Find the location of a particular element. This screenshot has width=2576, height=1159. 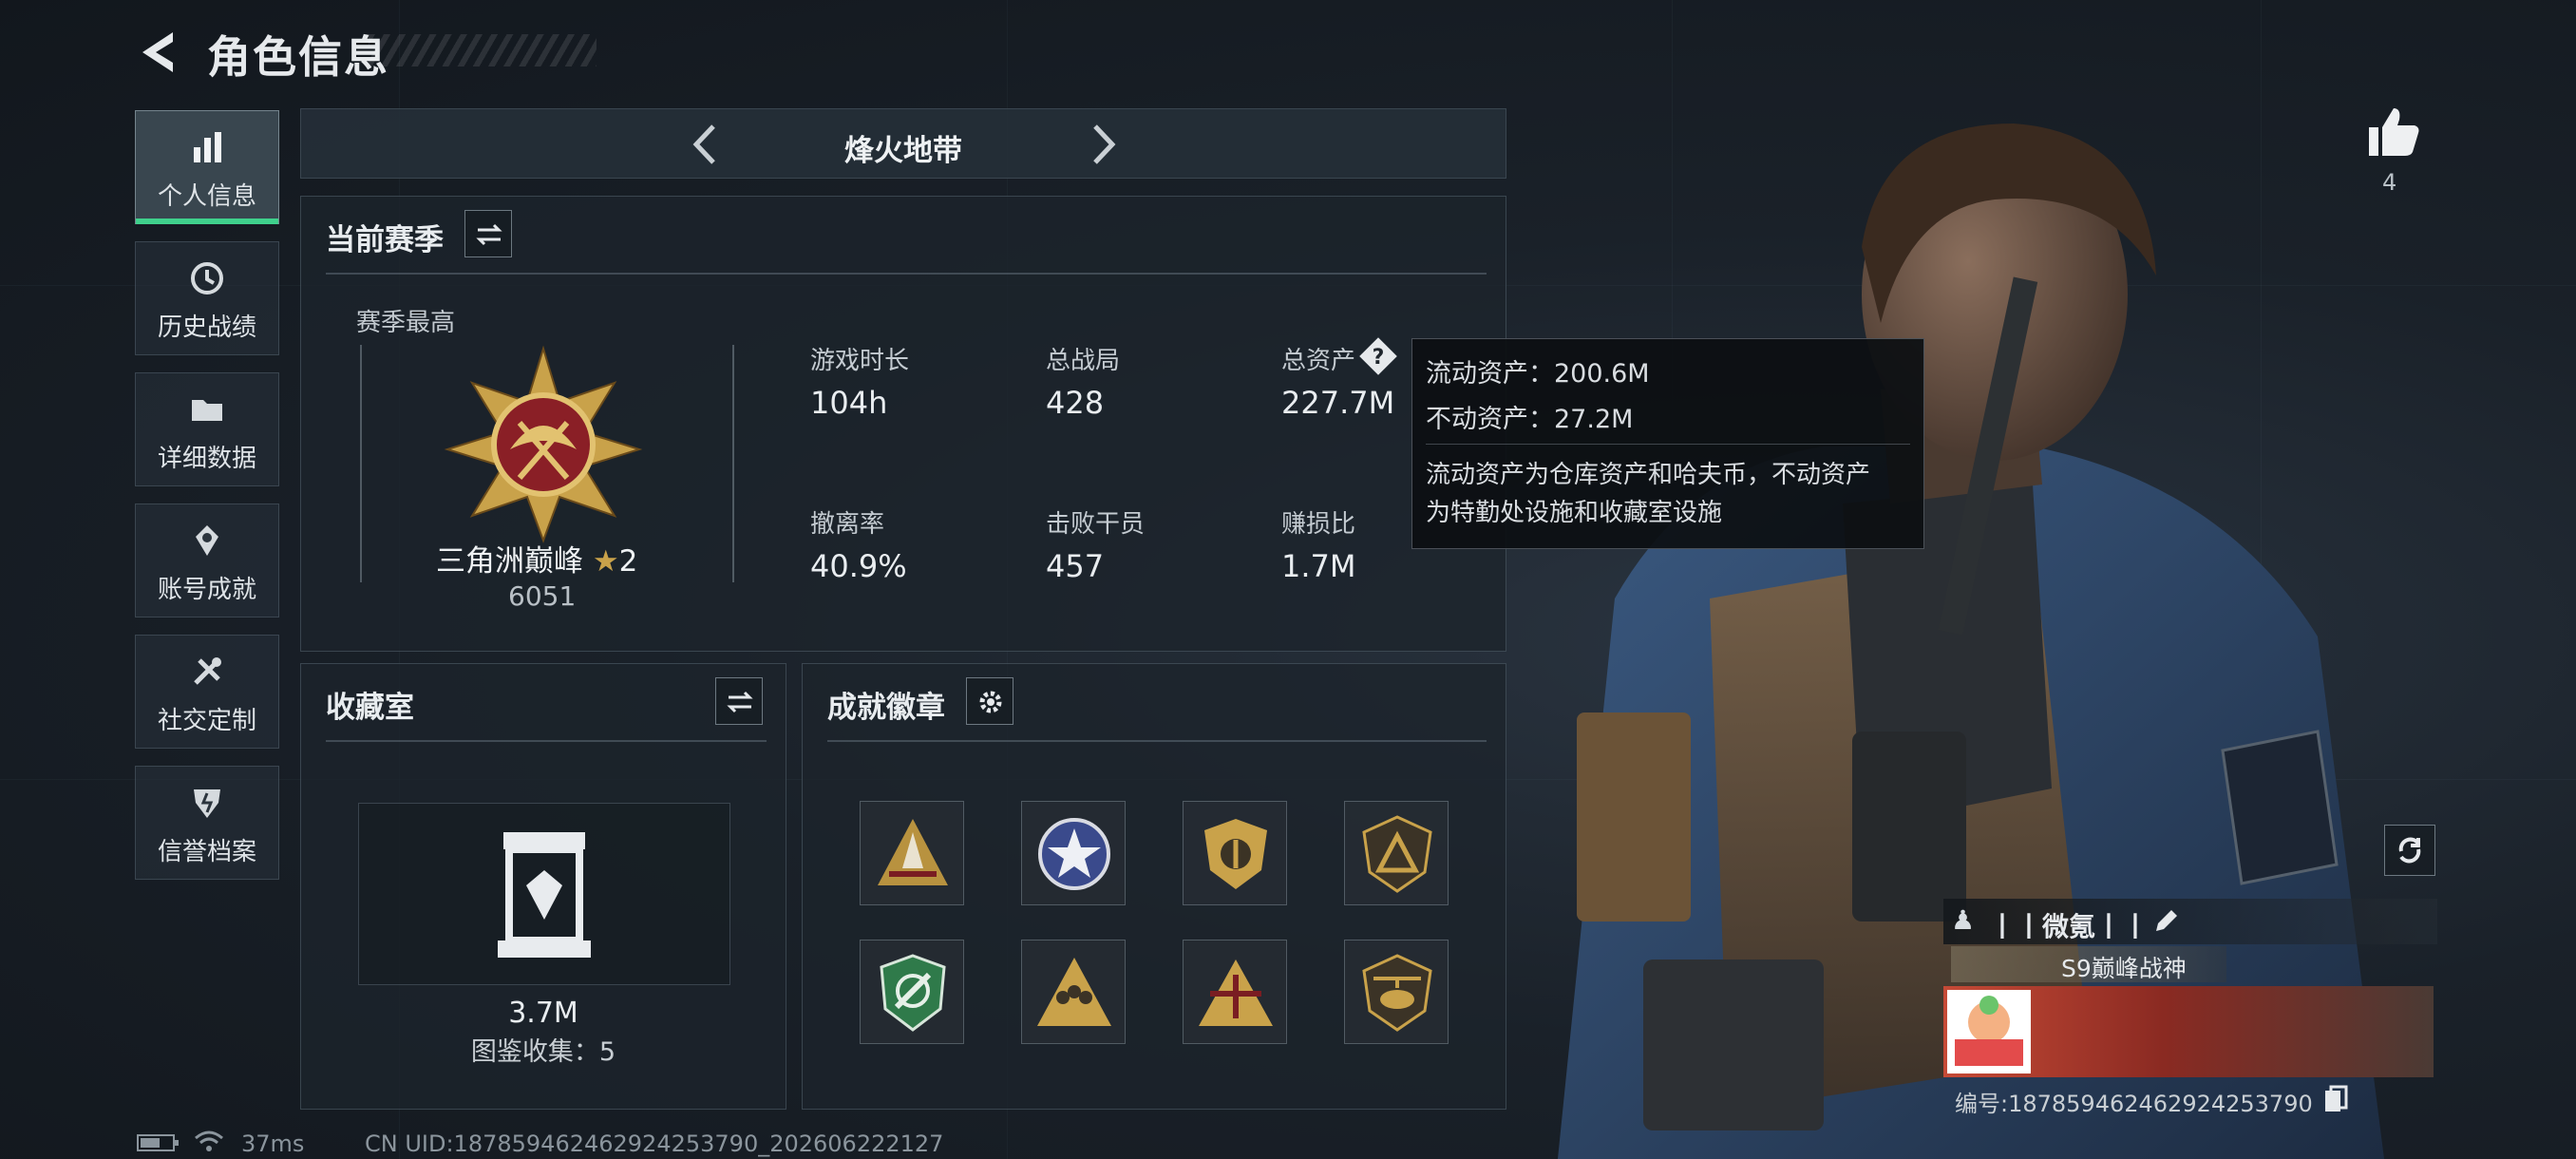

rotate-icon is located at coordinates (2409, 850).